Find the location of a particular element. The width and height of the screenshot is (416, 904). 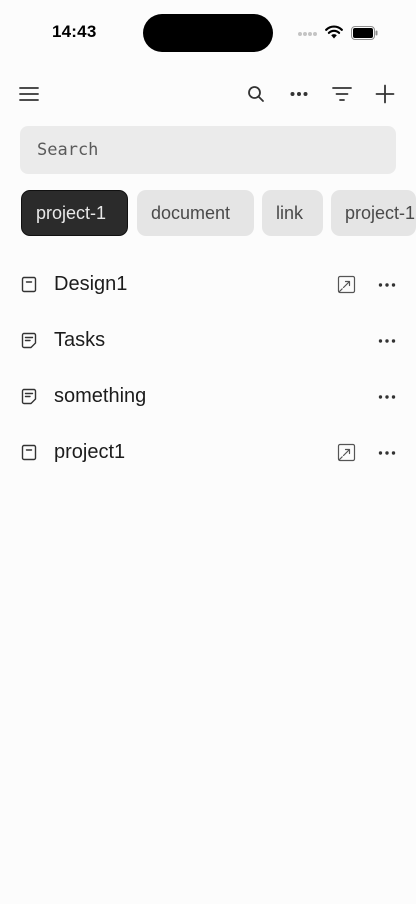

list-item-title: project1 is located at coordinates (90, 452).